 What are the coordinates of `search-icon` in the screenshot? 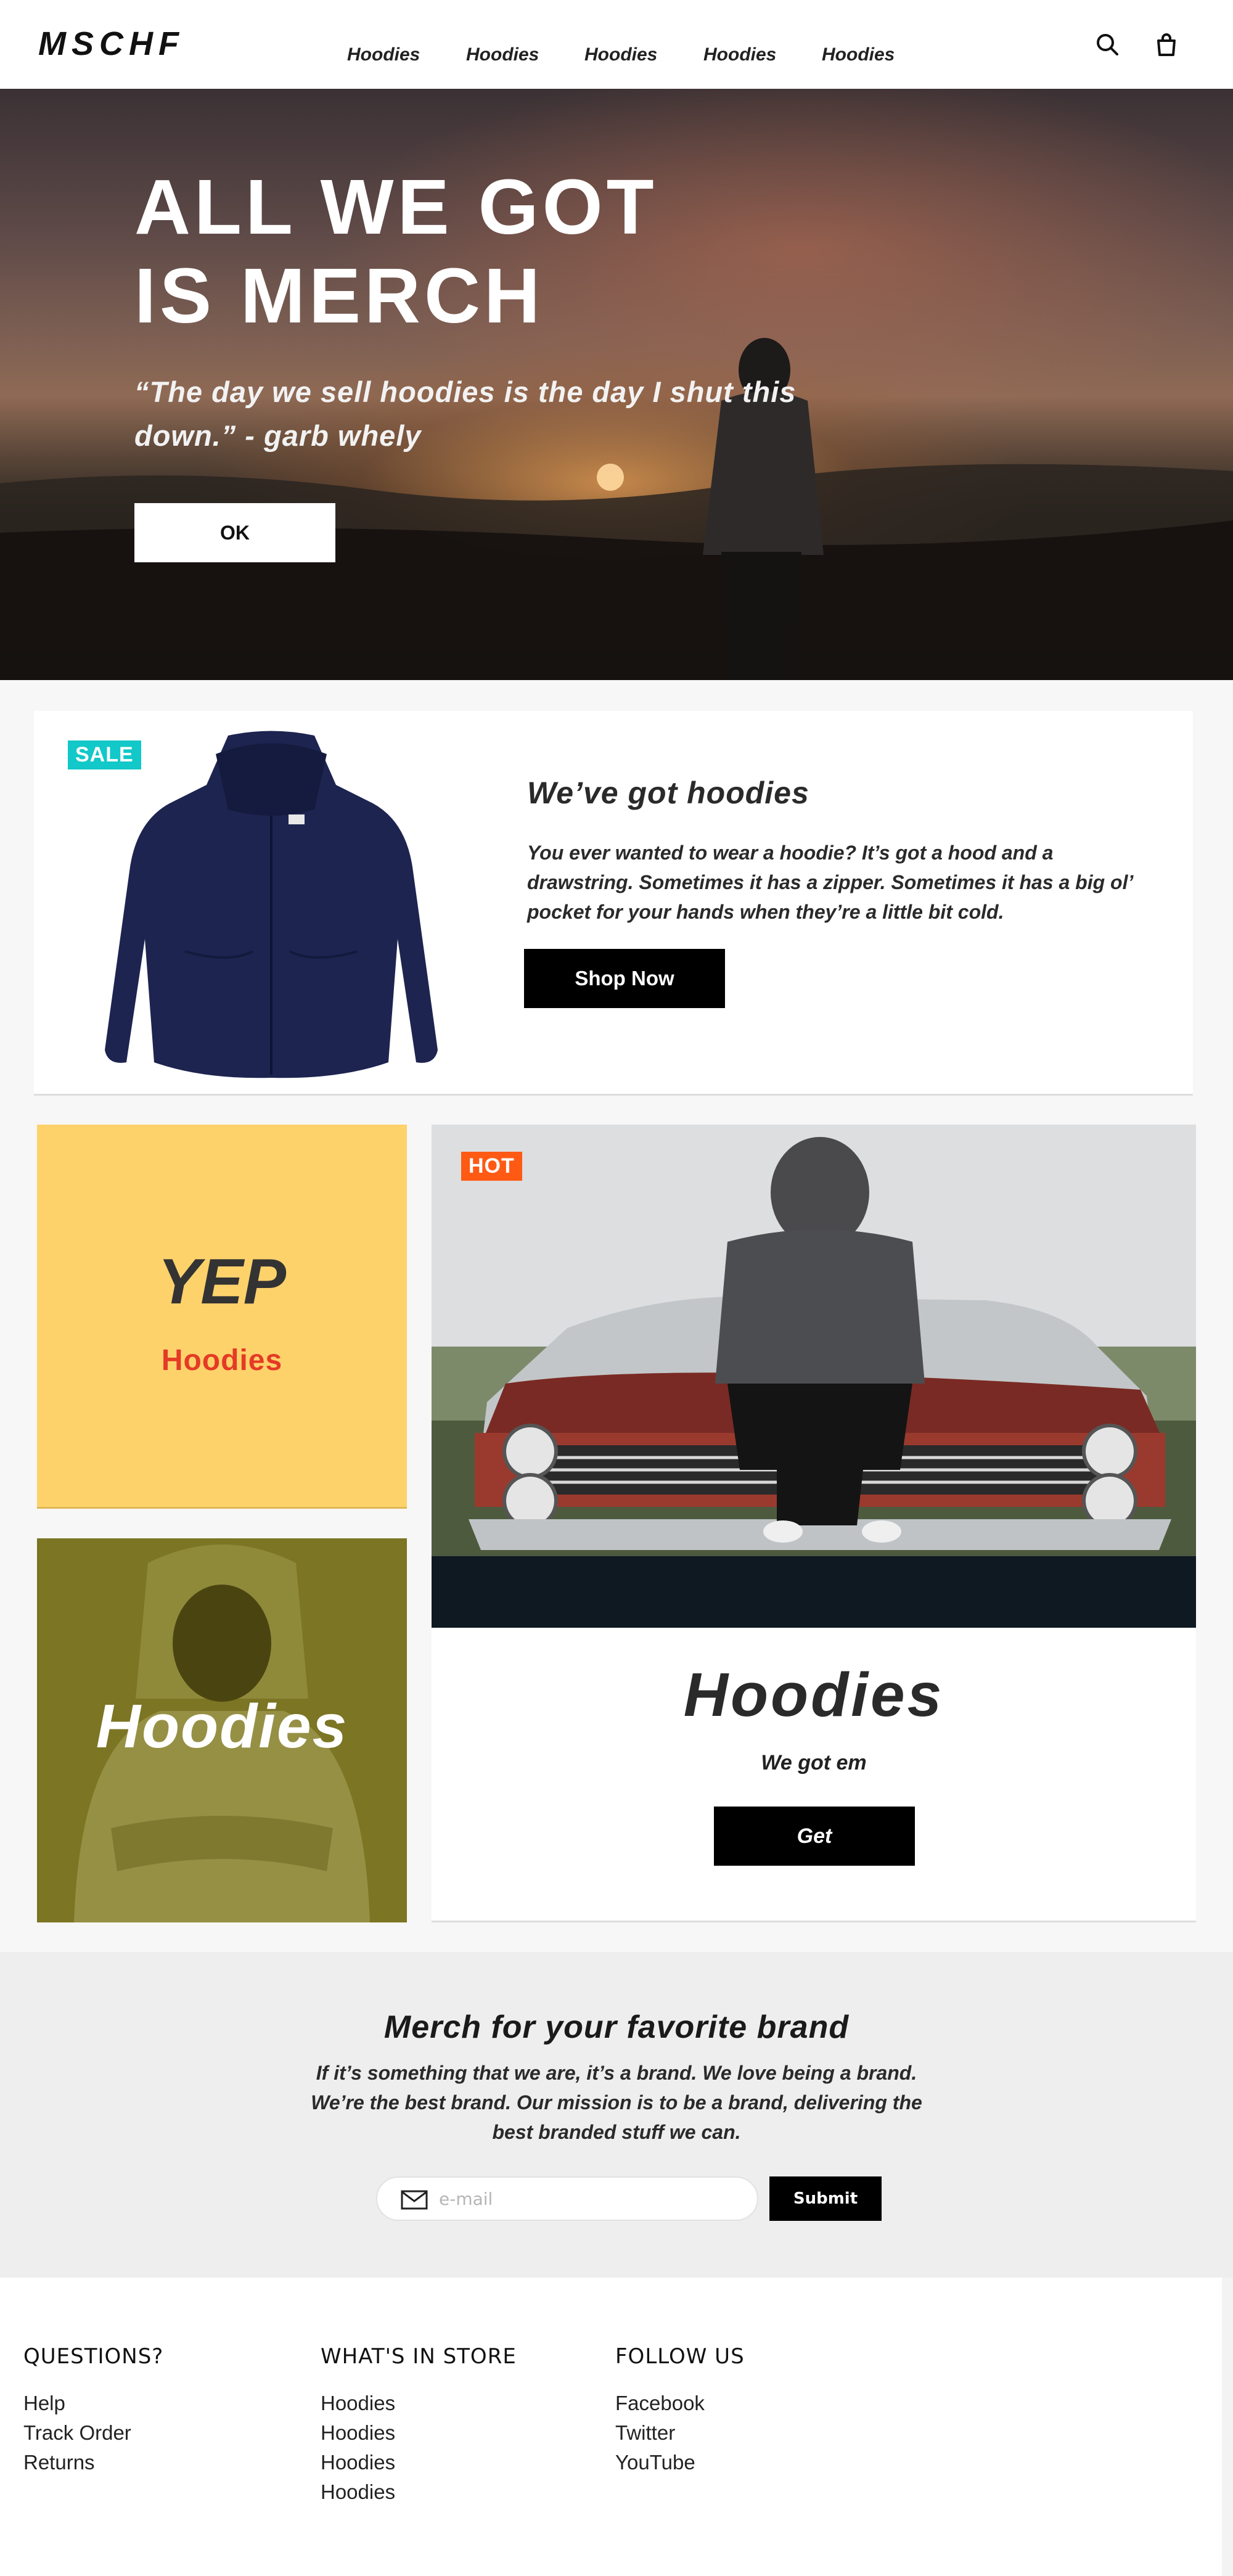 It's located at (1108, 44).